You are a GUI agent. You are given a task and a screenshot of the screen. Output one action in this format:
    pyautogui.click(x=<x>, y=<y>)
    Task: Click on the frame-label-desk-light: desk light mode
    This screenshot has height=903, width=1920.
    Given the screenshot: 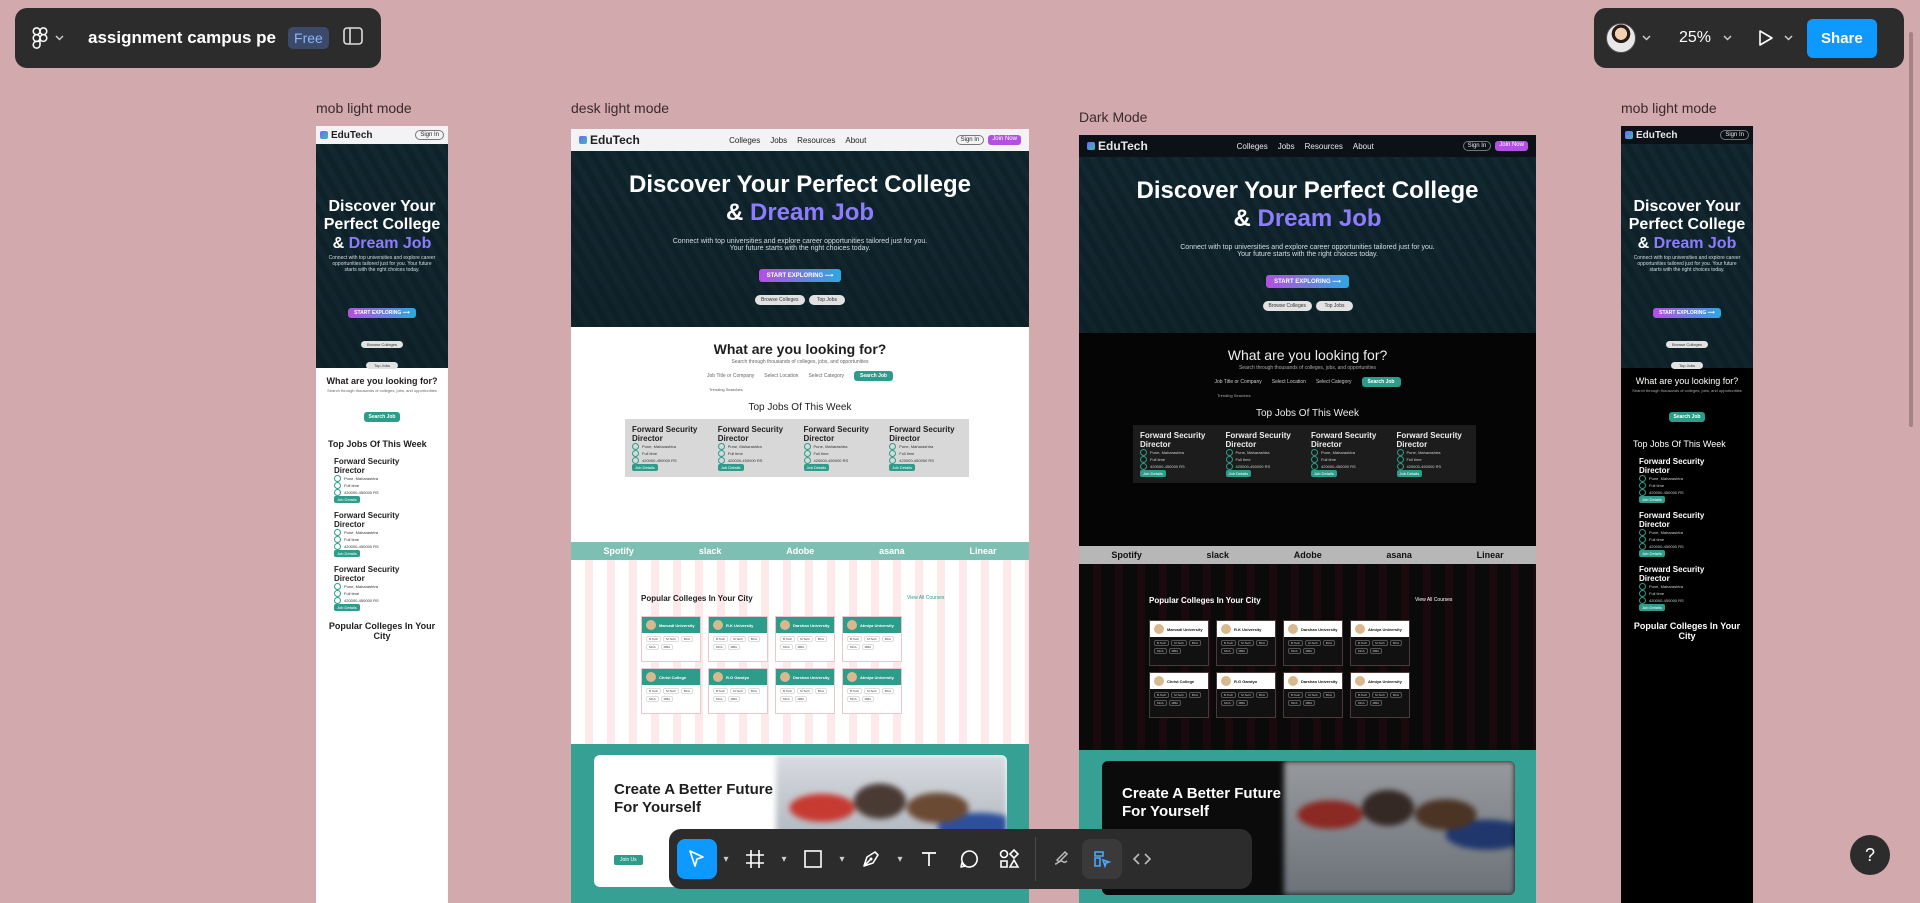 What is the action you would take?
    pyautogui.click(x=620, y=108)
    